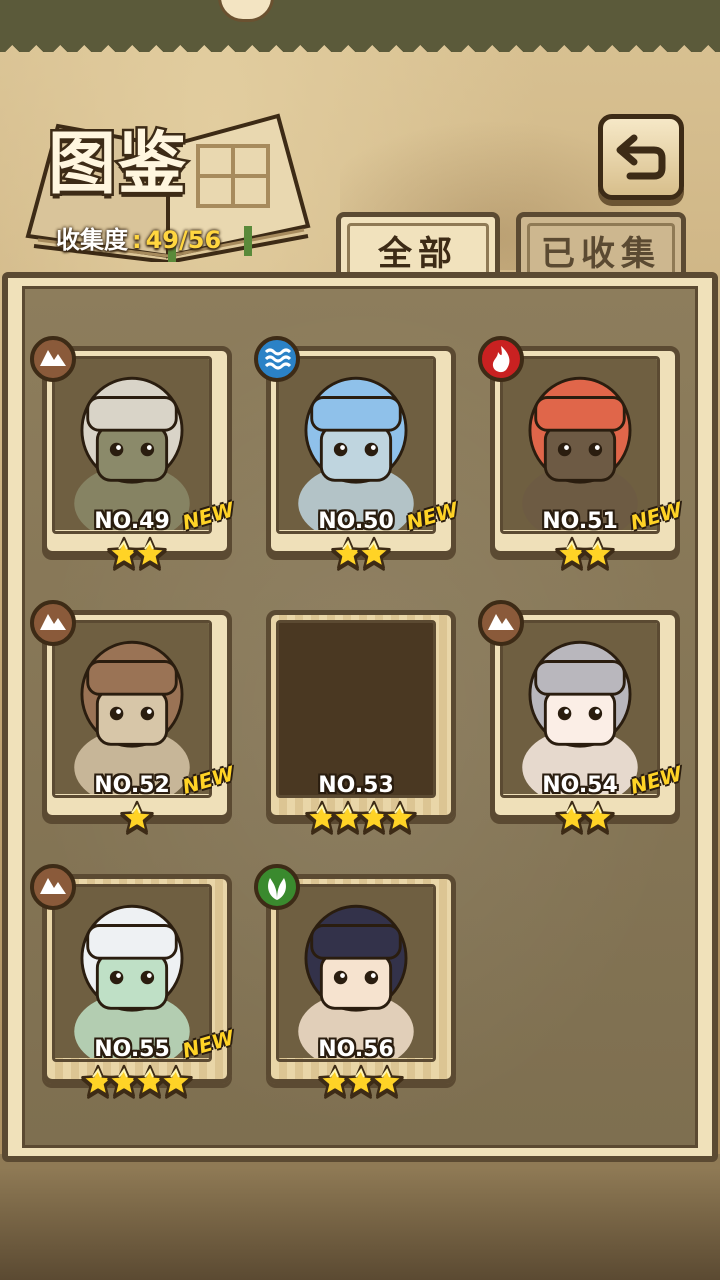  I want to click on top-border, so click(360, 19).